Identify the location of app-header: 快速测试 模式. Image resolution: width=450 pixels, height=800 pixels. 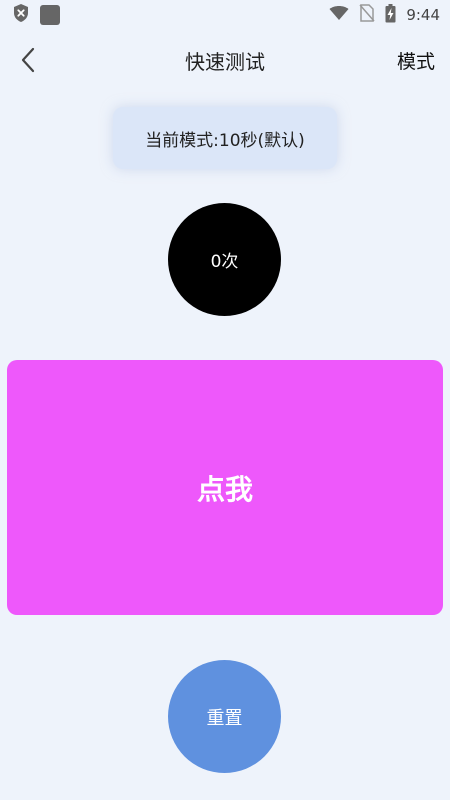
(225, 62).